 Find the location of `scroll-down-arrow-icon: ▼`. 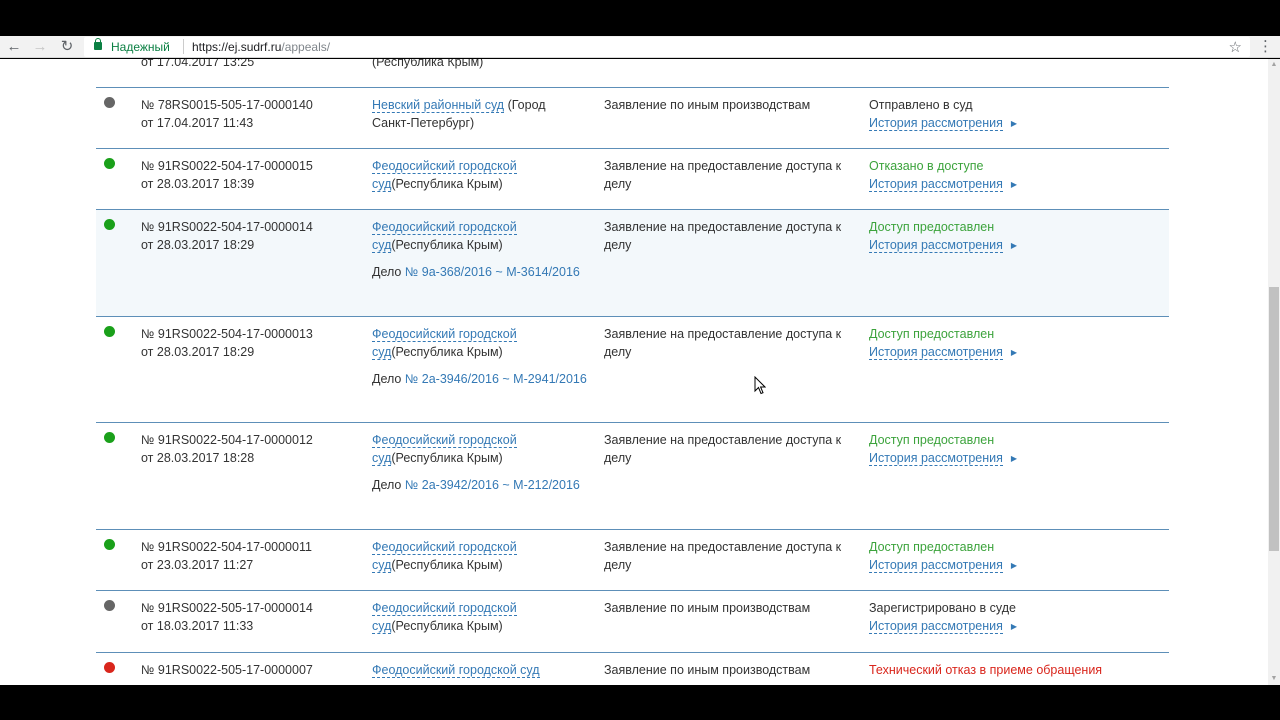

scroll-down-arrow-icon: ▼ is located at coordinates (1274, 679).